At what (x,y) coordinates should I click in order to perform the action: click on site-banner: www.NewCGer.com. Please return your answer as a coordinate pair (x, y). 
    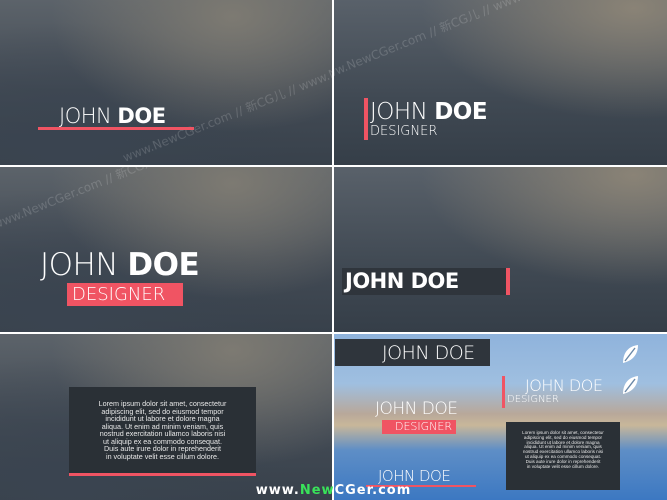
    Looking at the image, I should click on (333, 490).